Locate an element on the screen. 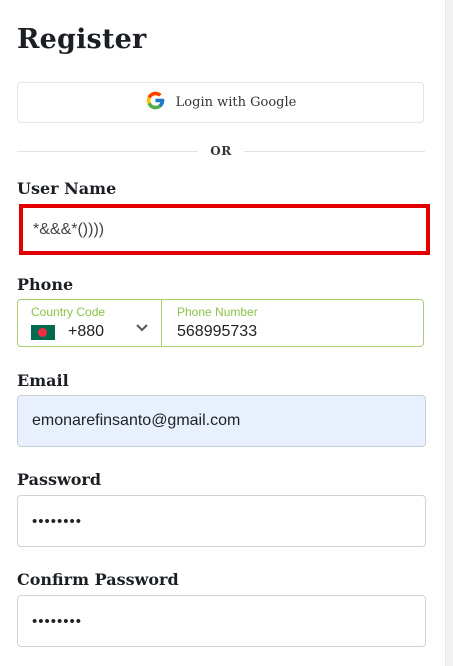 The image size is (453, 666). password-input is located at coordinates (221, 521).